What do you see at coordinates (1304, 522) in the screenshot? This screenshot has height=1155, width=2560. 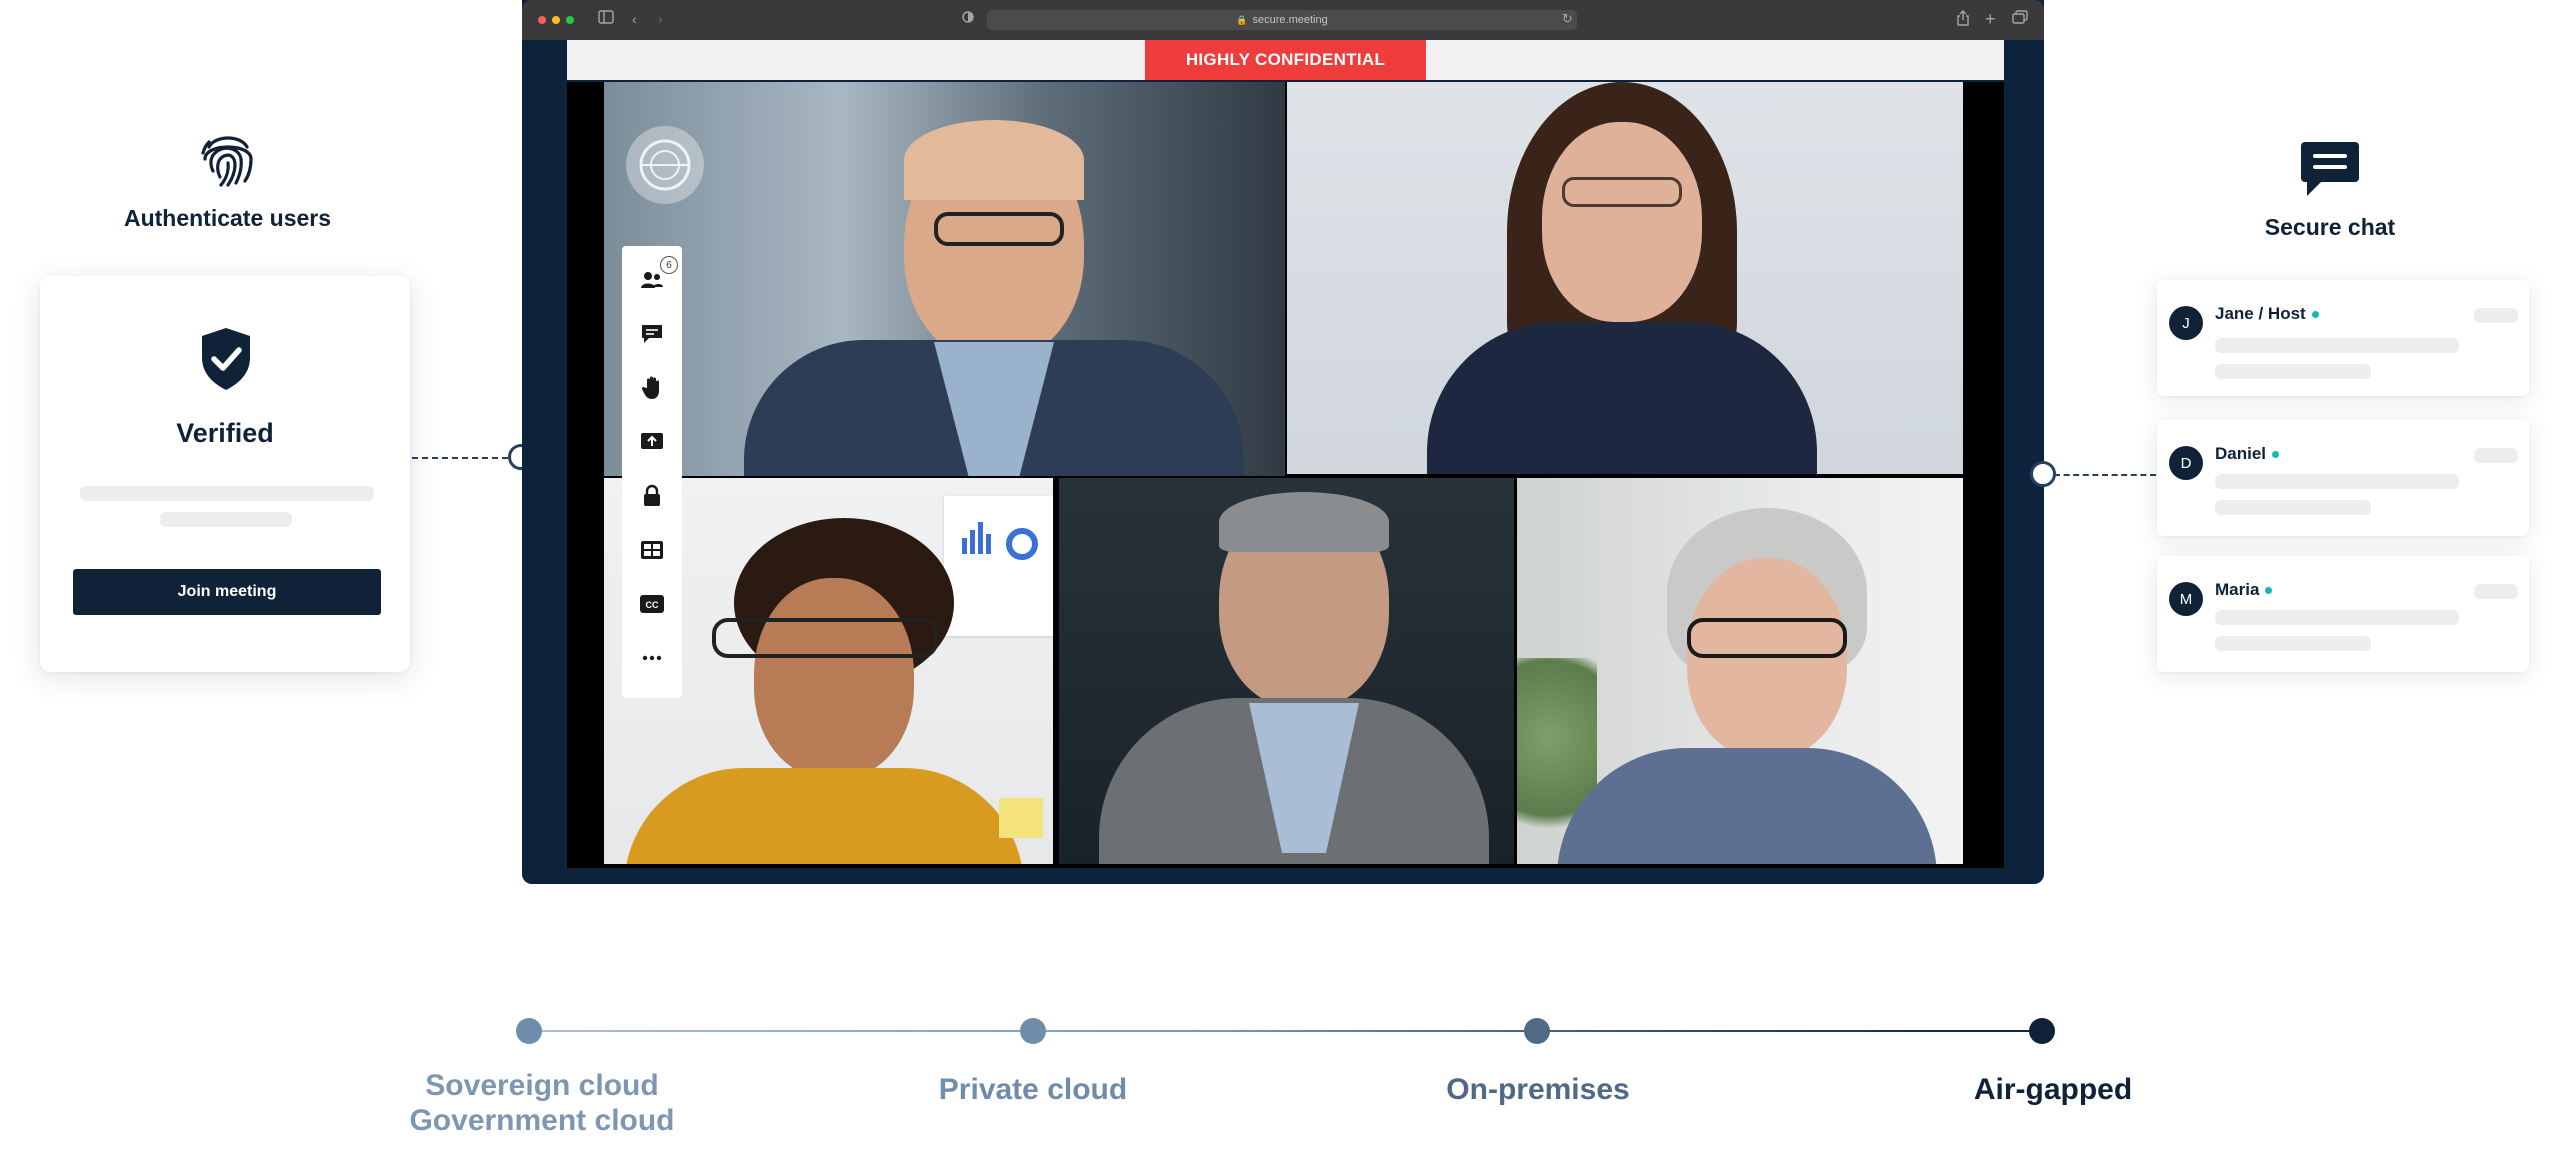 I see `participant-hair` at bounding box center [1304, 522].